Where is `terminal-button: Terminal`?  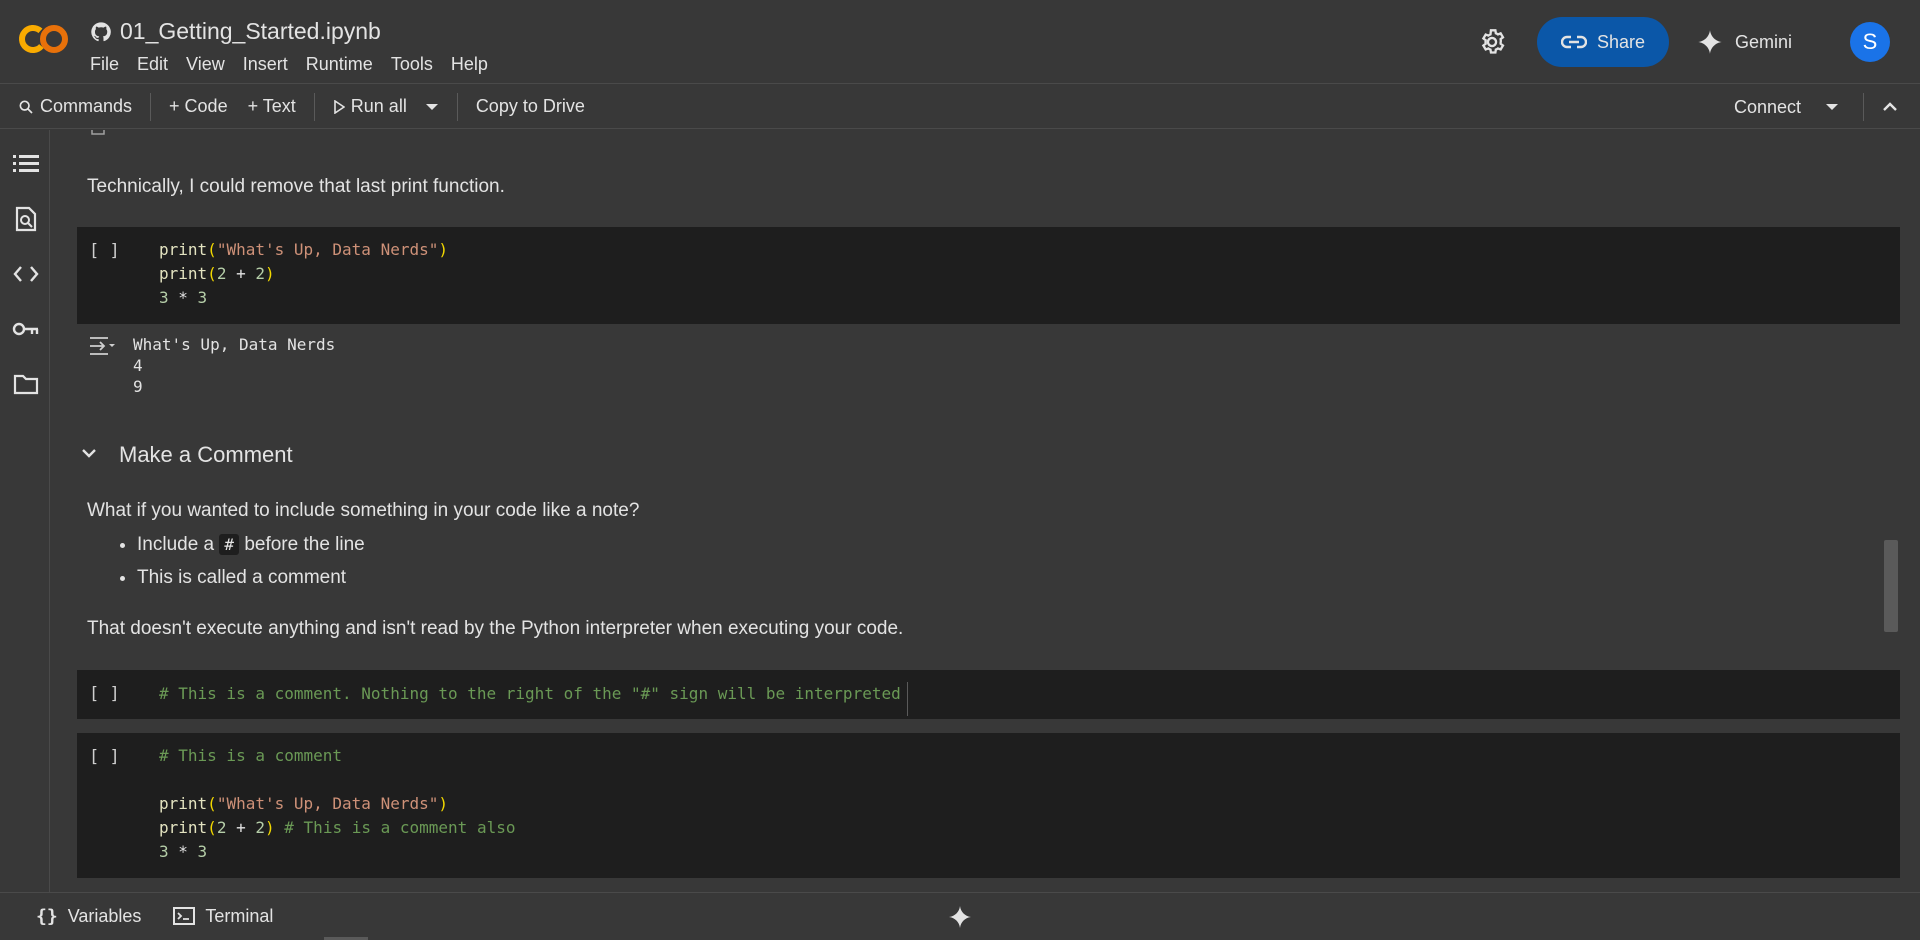 terminal-button: Terminal is located at coordinates (223, 916).